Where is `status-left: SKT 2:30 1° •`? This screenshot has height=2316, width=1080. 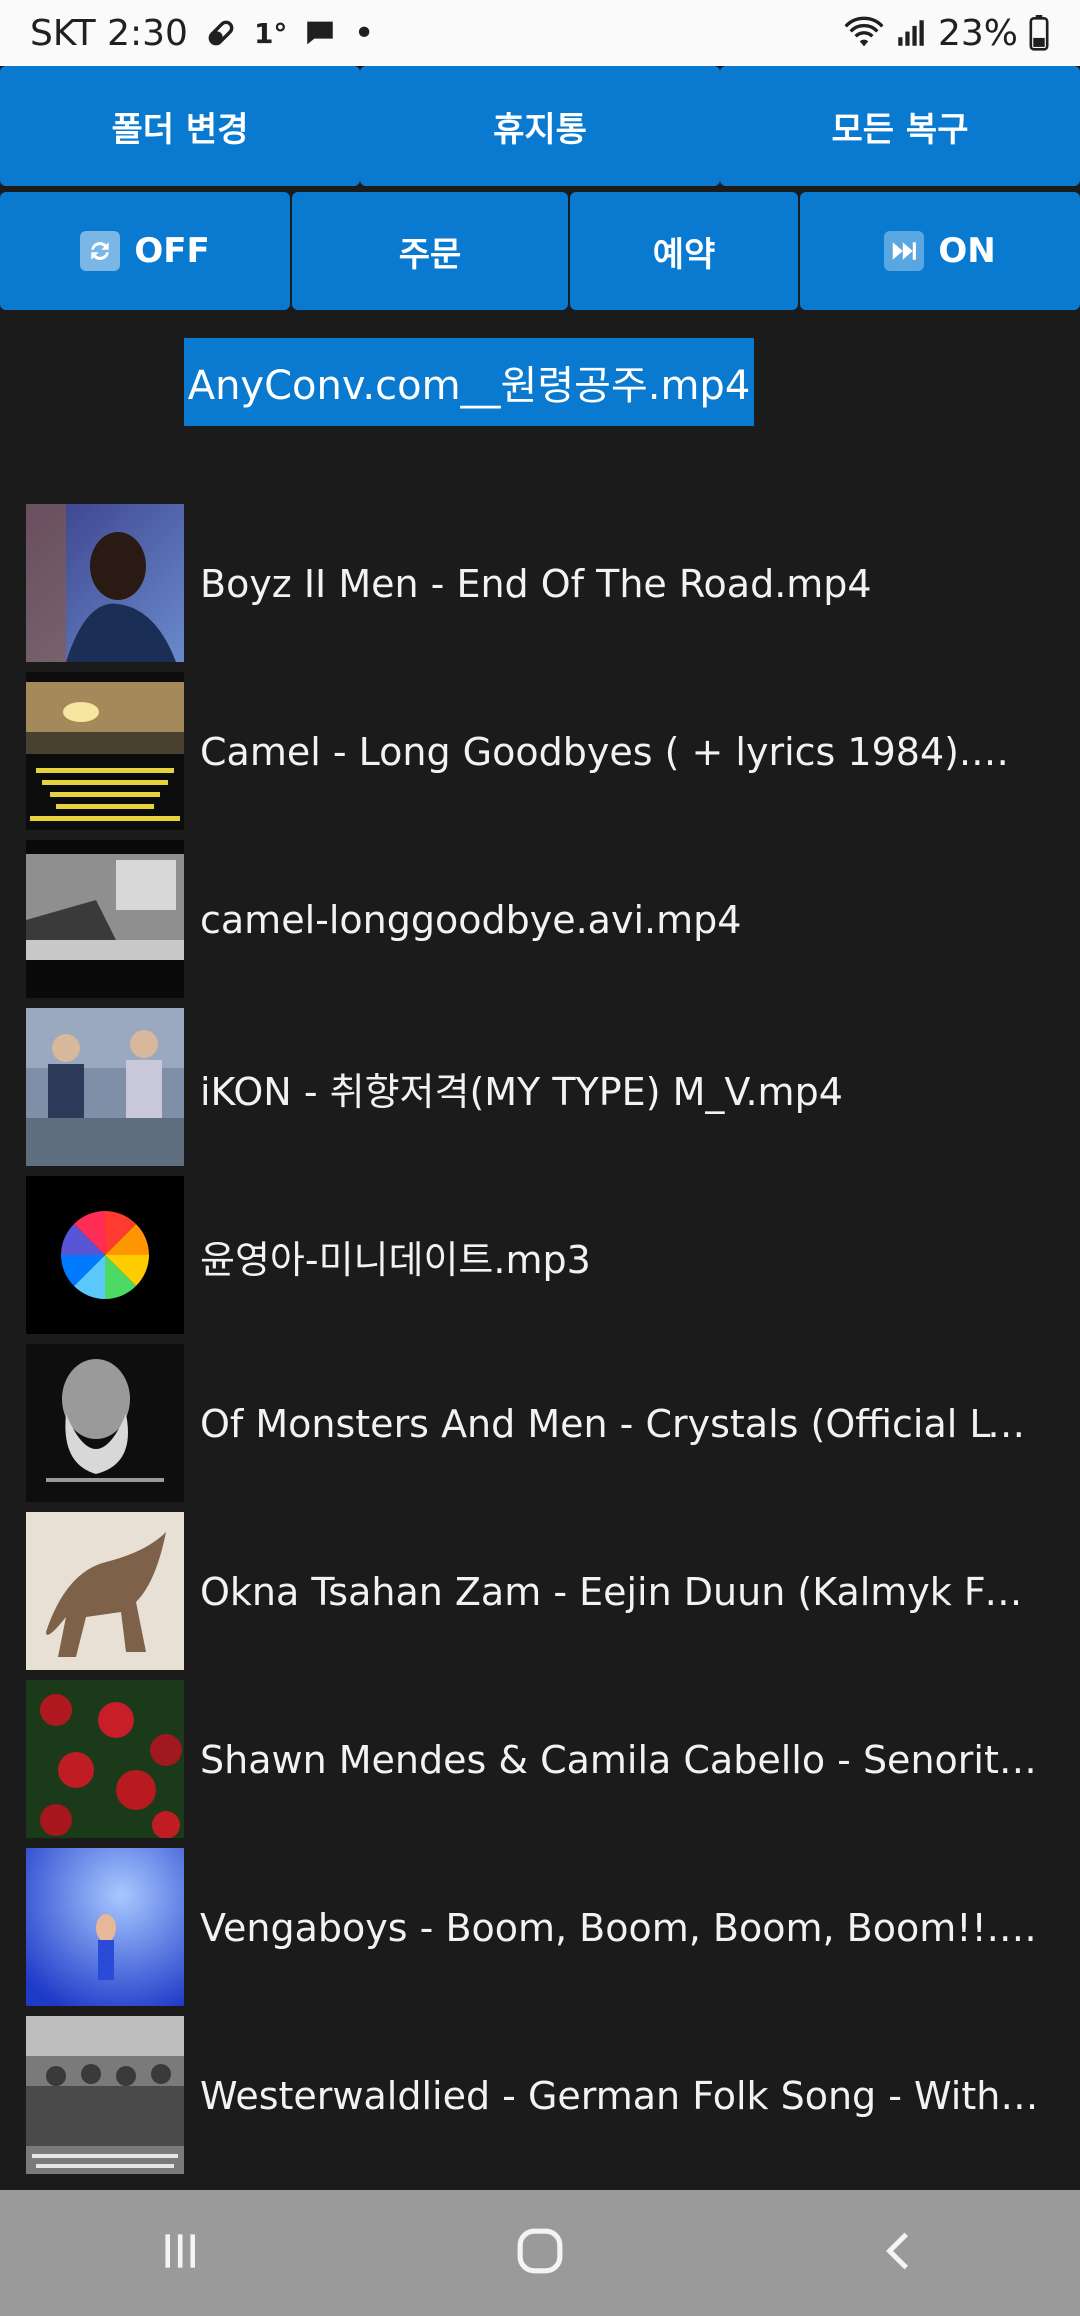
status-left: SKT 2:30 1° • is located at coordinates (202, 33).